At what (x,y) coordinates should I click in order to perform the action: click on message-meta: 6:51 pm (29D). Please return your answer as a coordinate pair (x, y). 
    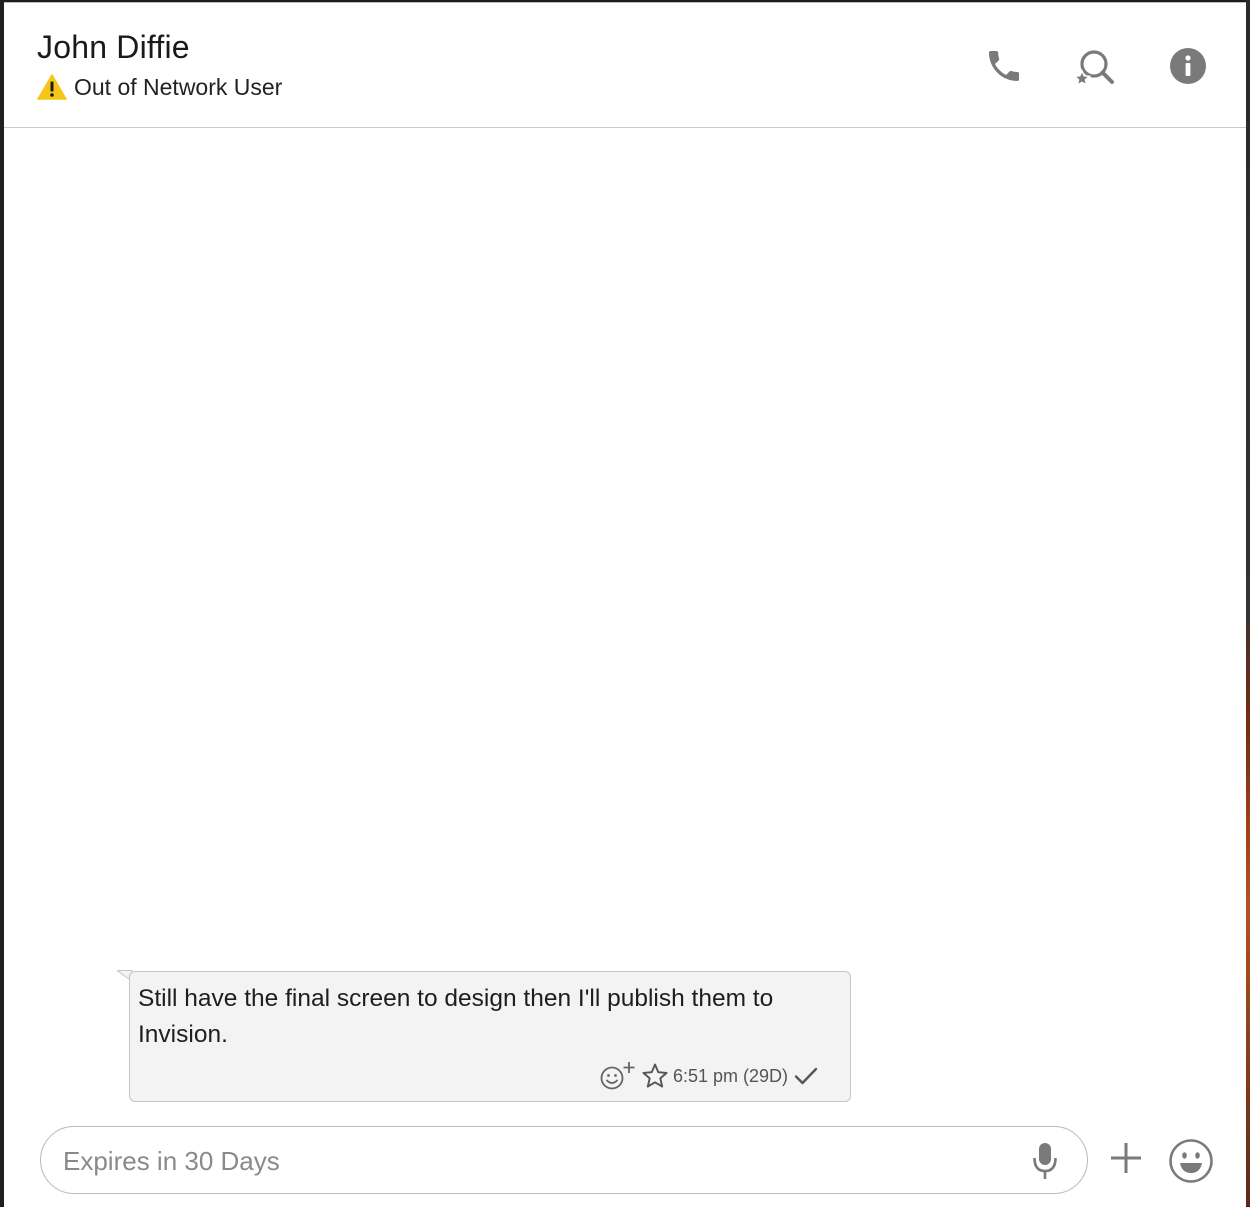
    Looking at the image, I should click on (708, 1076).